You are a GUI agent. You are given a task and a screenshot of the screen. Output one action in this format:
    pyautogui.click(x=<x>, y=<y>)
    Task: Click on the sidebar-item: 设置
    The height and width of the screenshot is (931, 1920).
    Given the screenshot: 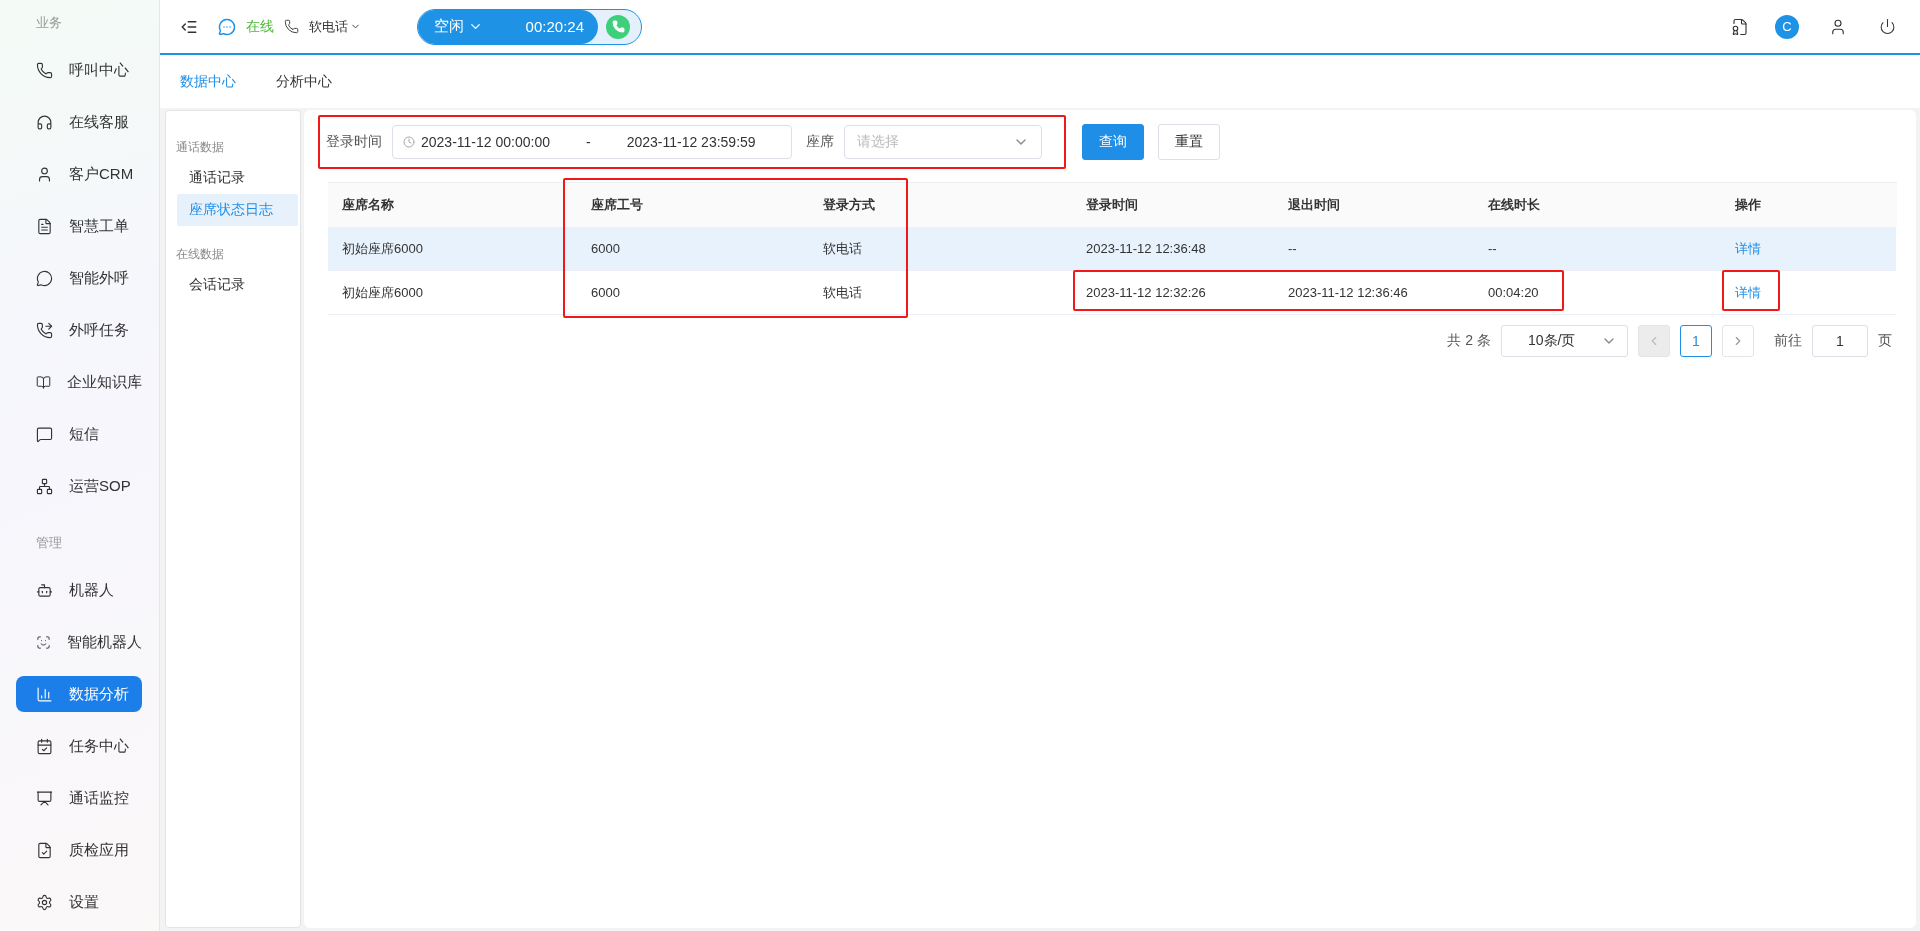 What is the action you would take?
    pyautogui.click(x=79, y=902)
    